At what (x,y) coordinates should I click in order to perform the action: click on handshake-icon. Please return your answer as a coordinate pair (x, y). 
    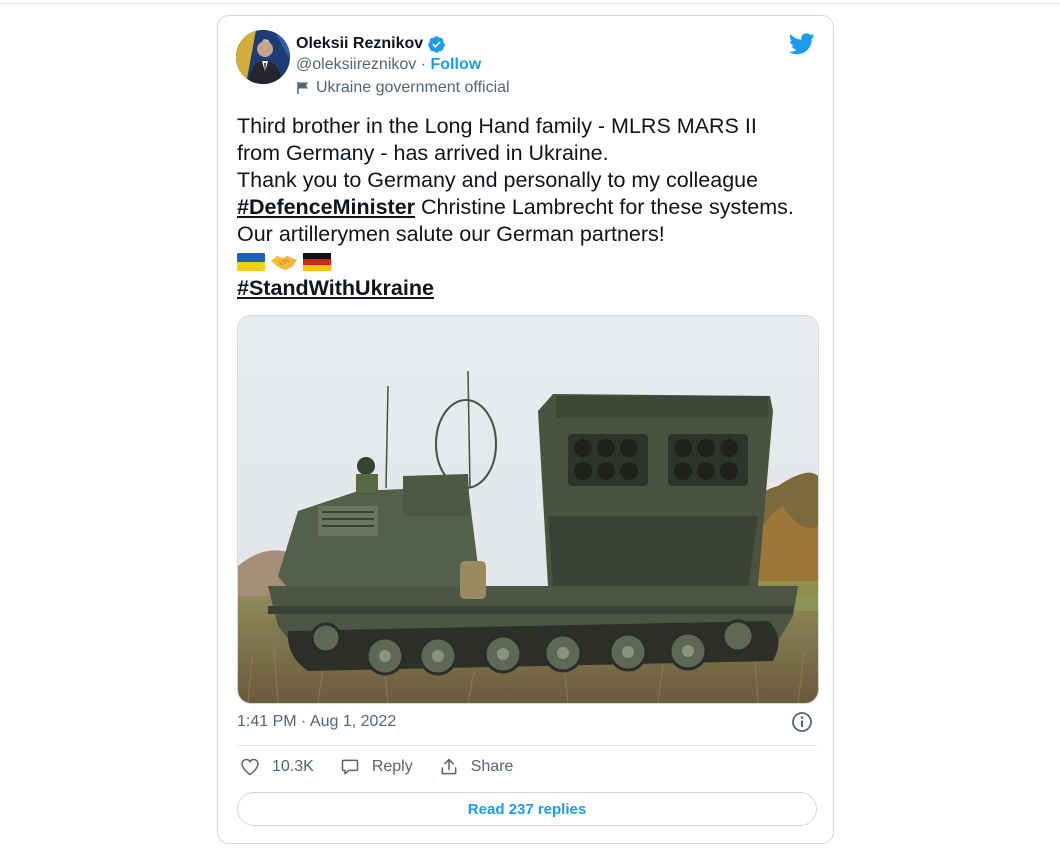
    Looking at the image, I should click on (284, 262).